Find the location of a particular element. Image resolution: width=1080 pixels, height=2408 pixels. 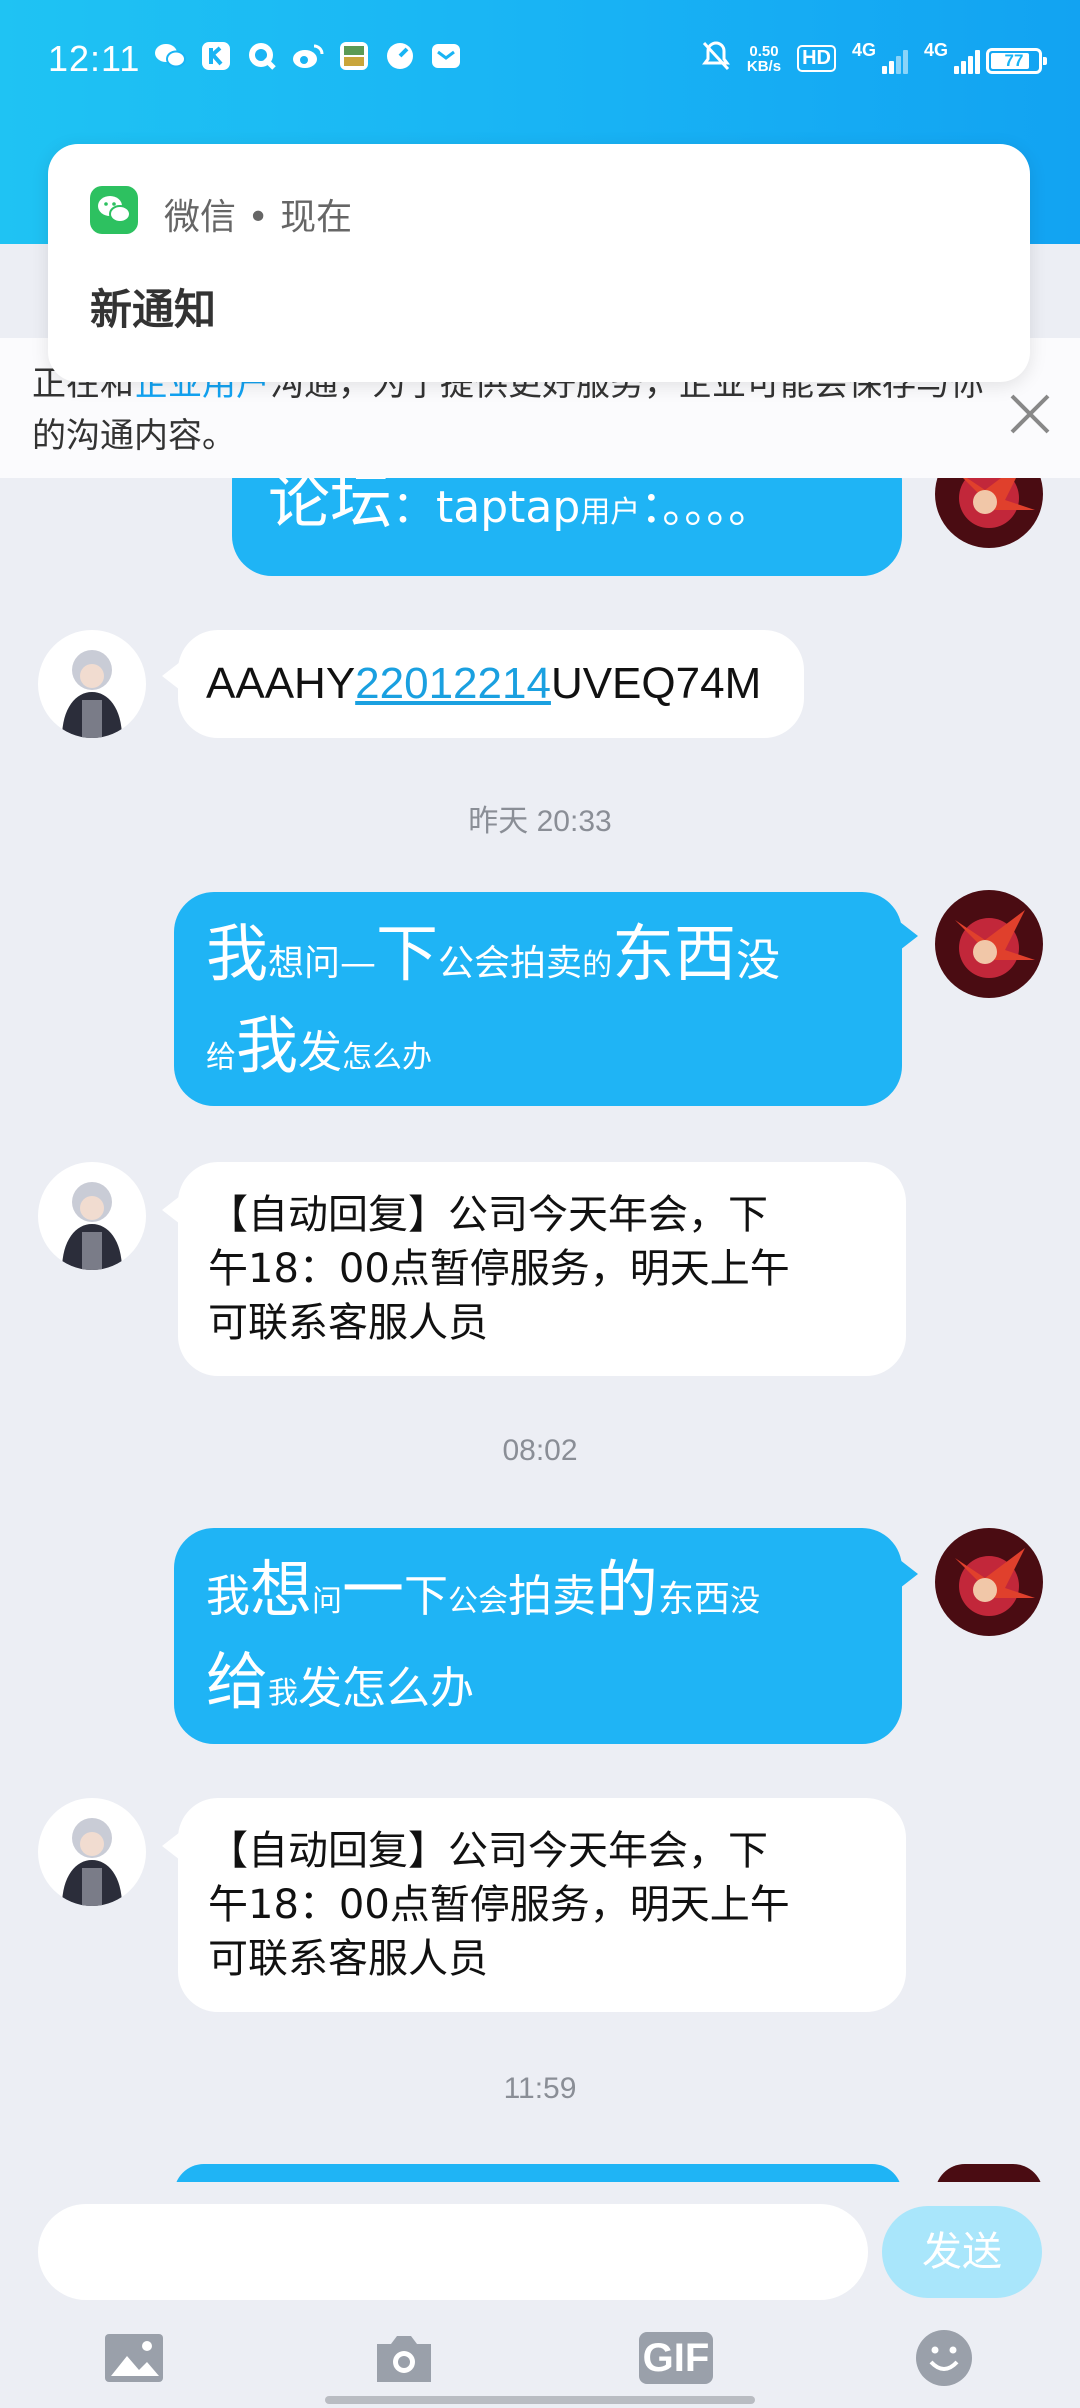

battery-level: 77 is located at coordinates (1014, 60).